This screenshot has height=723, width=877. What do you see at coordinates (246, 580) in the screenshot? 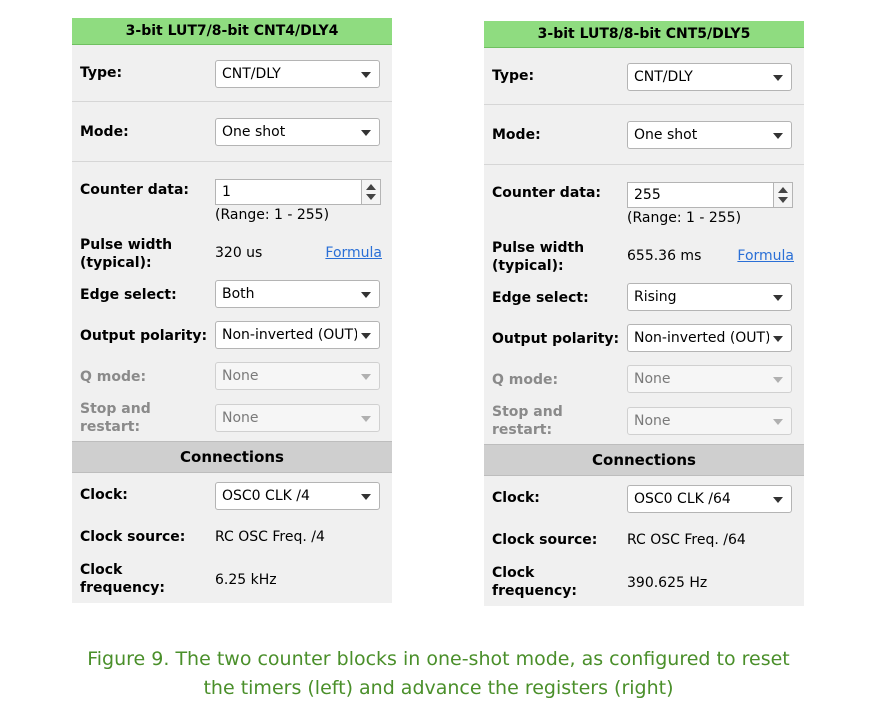
I see `clock-frequency-value: 6.25 kHz` at bounding box center [246, 580].